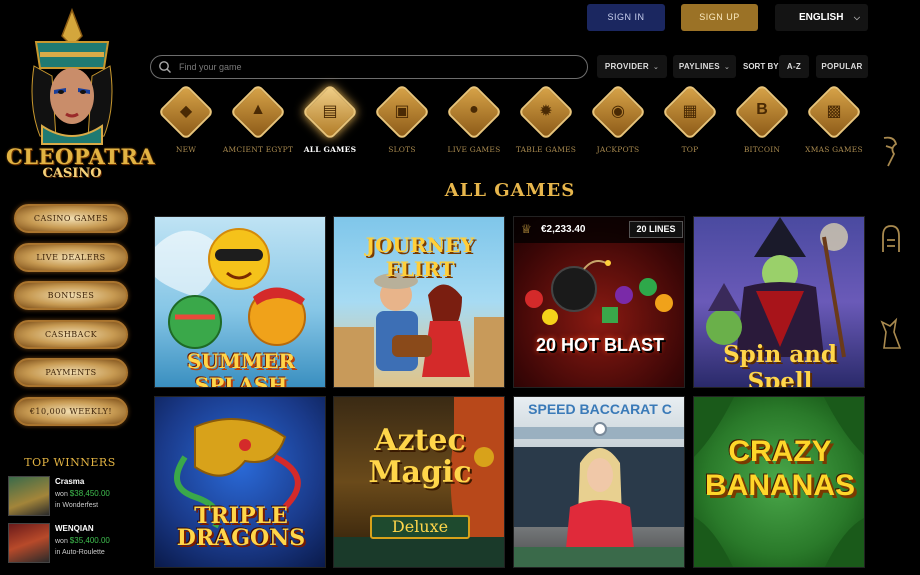  What do you see at coordinates (240, 302) in the screenshot?
I see `game-tile-summer-splash: SUMMER SPLASH` at bounding box center [240, 302].